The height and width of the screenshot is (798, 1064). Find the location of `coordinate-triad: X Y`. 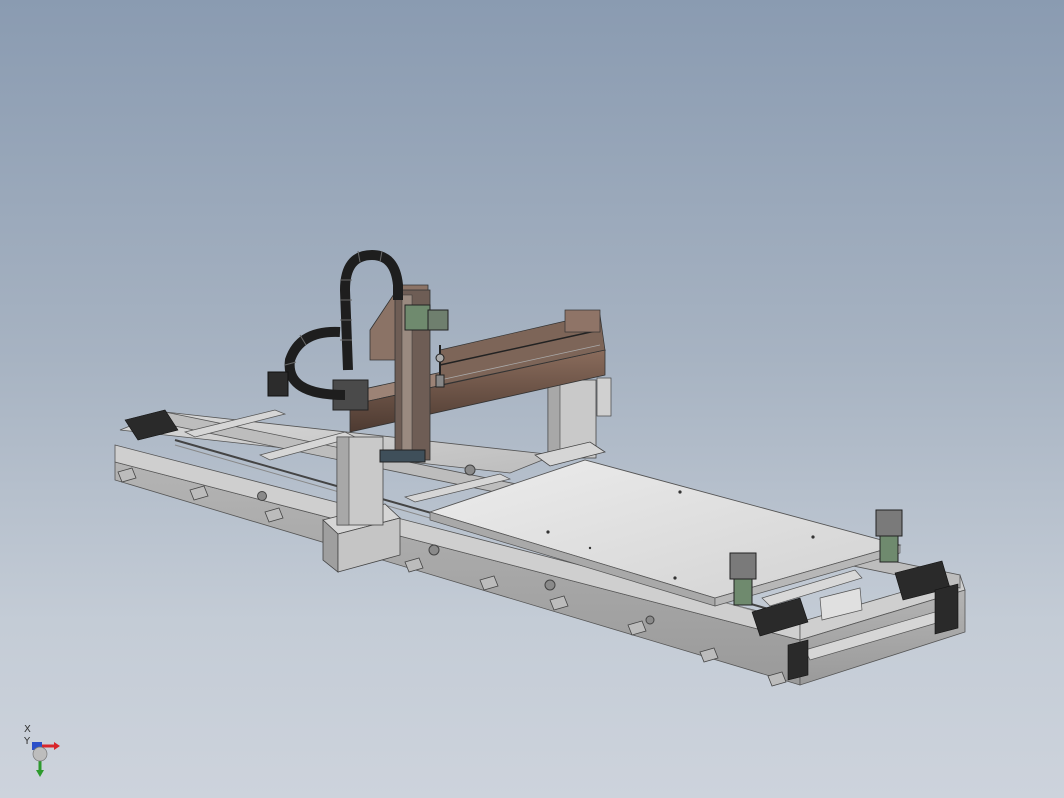

coordinate-triad: X Y is located at coordinates (41, 750).